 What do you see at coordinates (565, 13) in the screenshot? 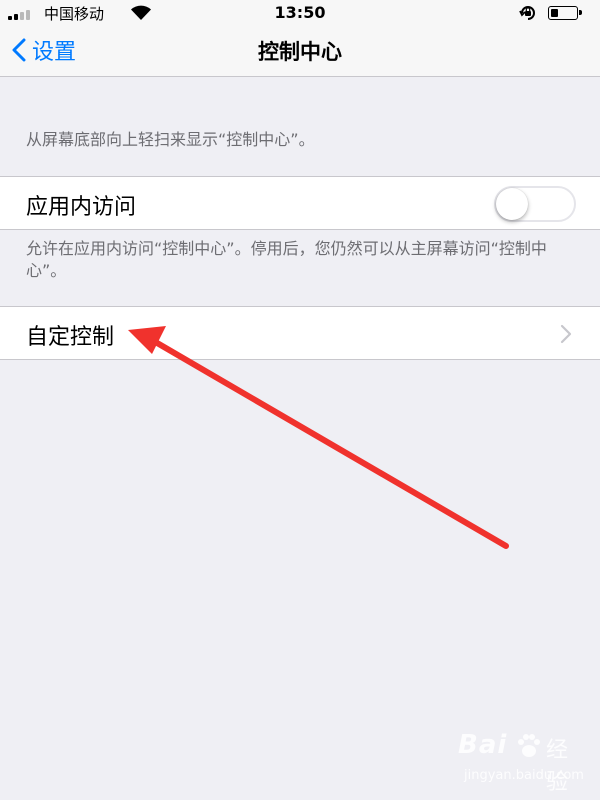
I see `battery-icon` at bounding box center [565, 13].